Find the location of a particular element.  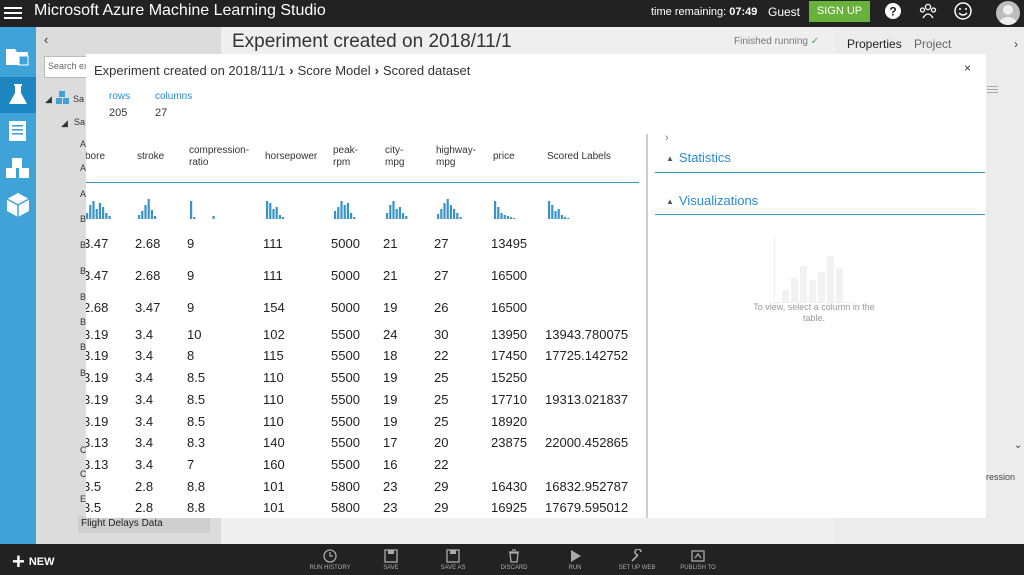

table-cell: 17 is located at coordinates (390, 442).